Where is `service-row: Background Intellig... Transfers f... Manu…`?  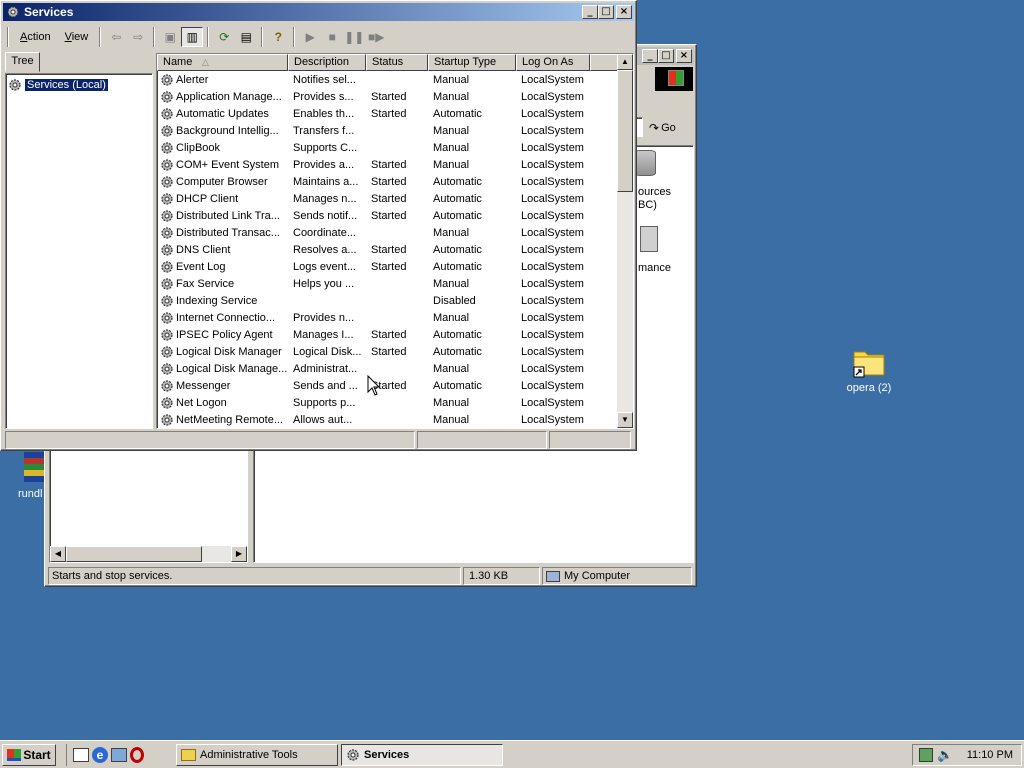
service-row: Background Intellig... Transfers f... Manu… is located at coordinates (373, 130).